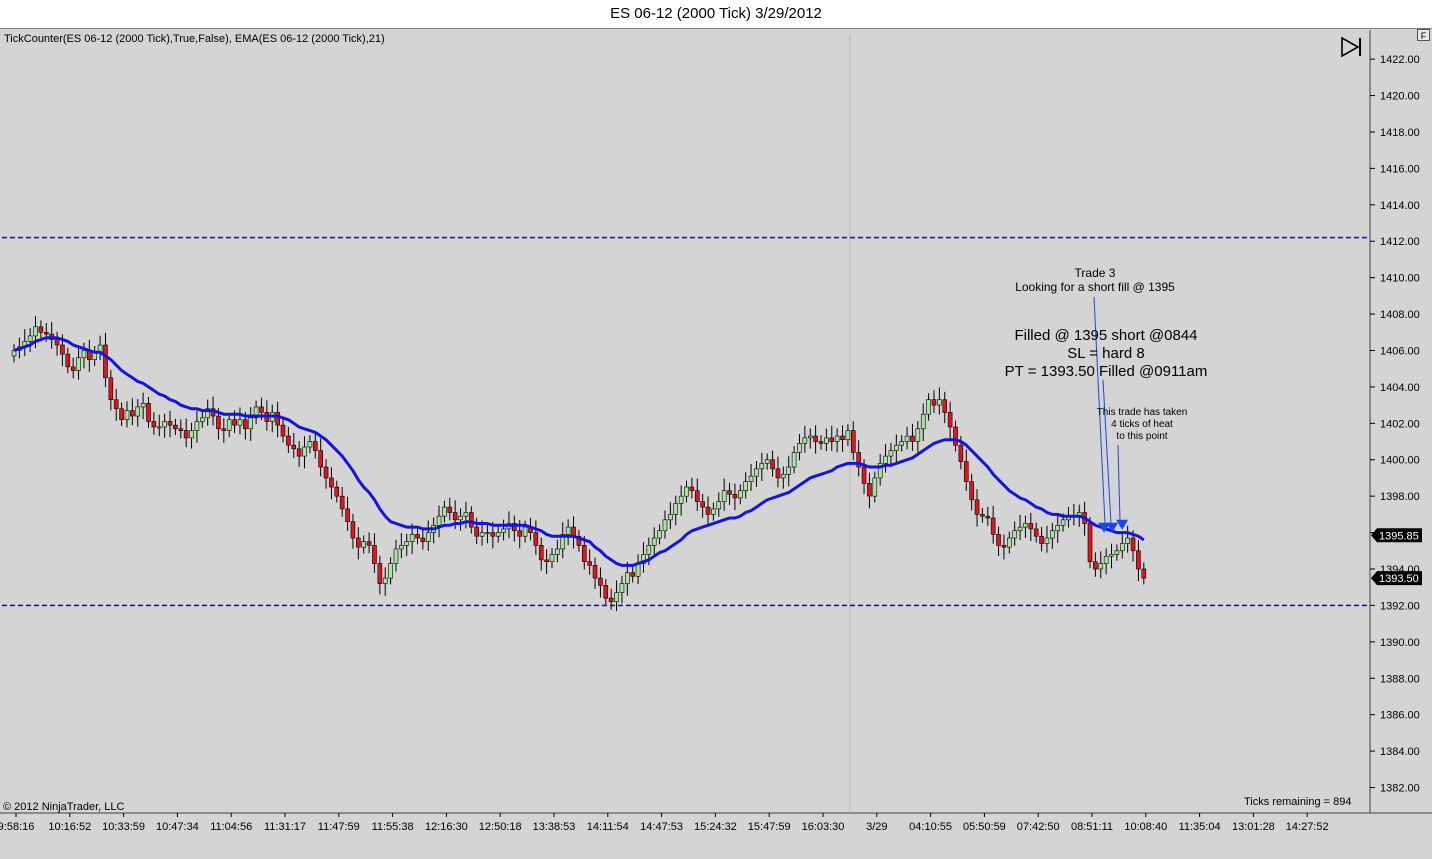 Image resolution: width=1432 pixels, height=859 pixels. I want to click on f-button: F, so click(1423, 35).